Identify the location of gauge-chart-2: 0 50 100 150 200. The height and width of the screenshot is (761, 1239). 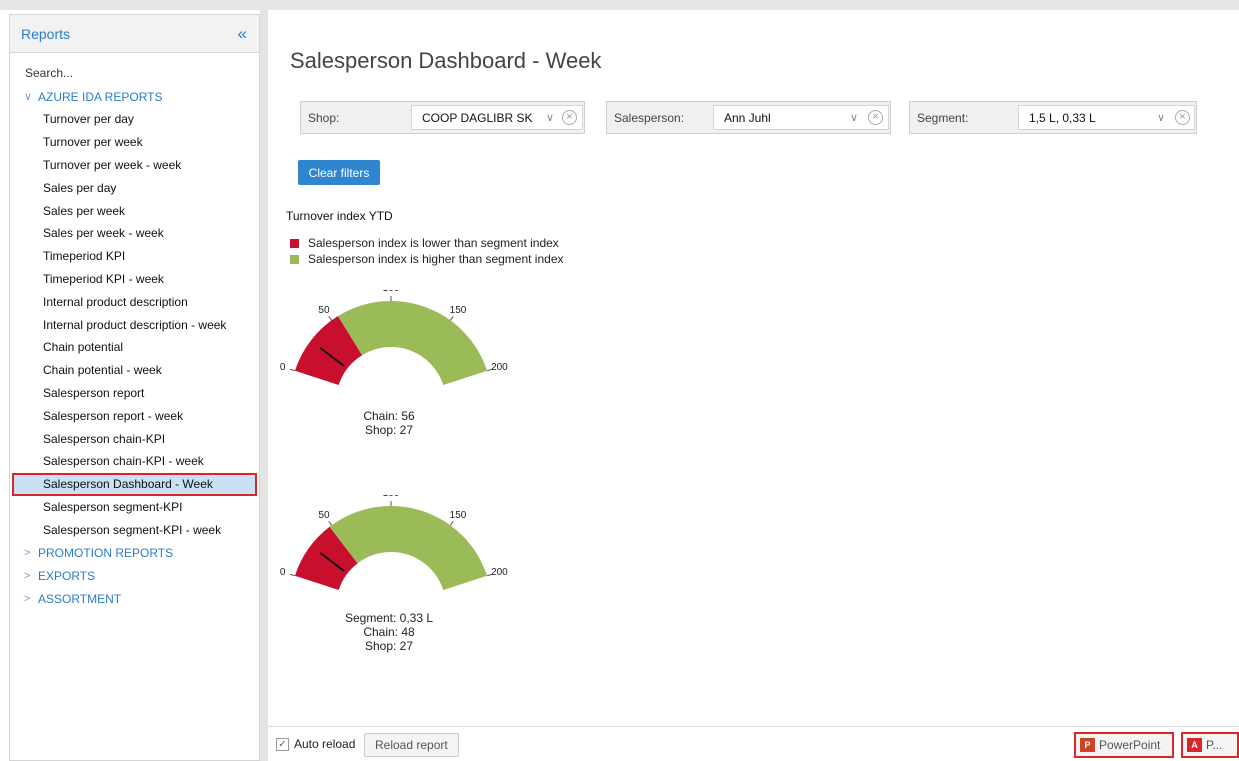
(394, 543).